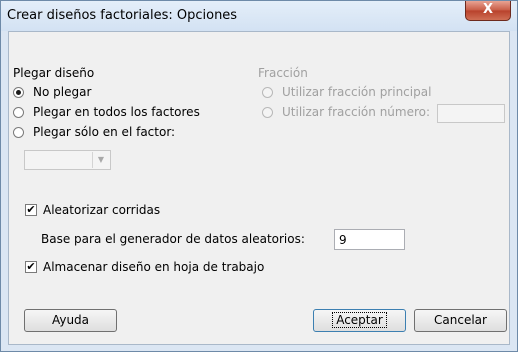  I want to click on cancel-button: Cancelar, so click(460, 320).